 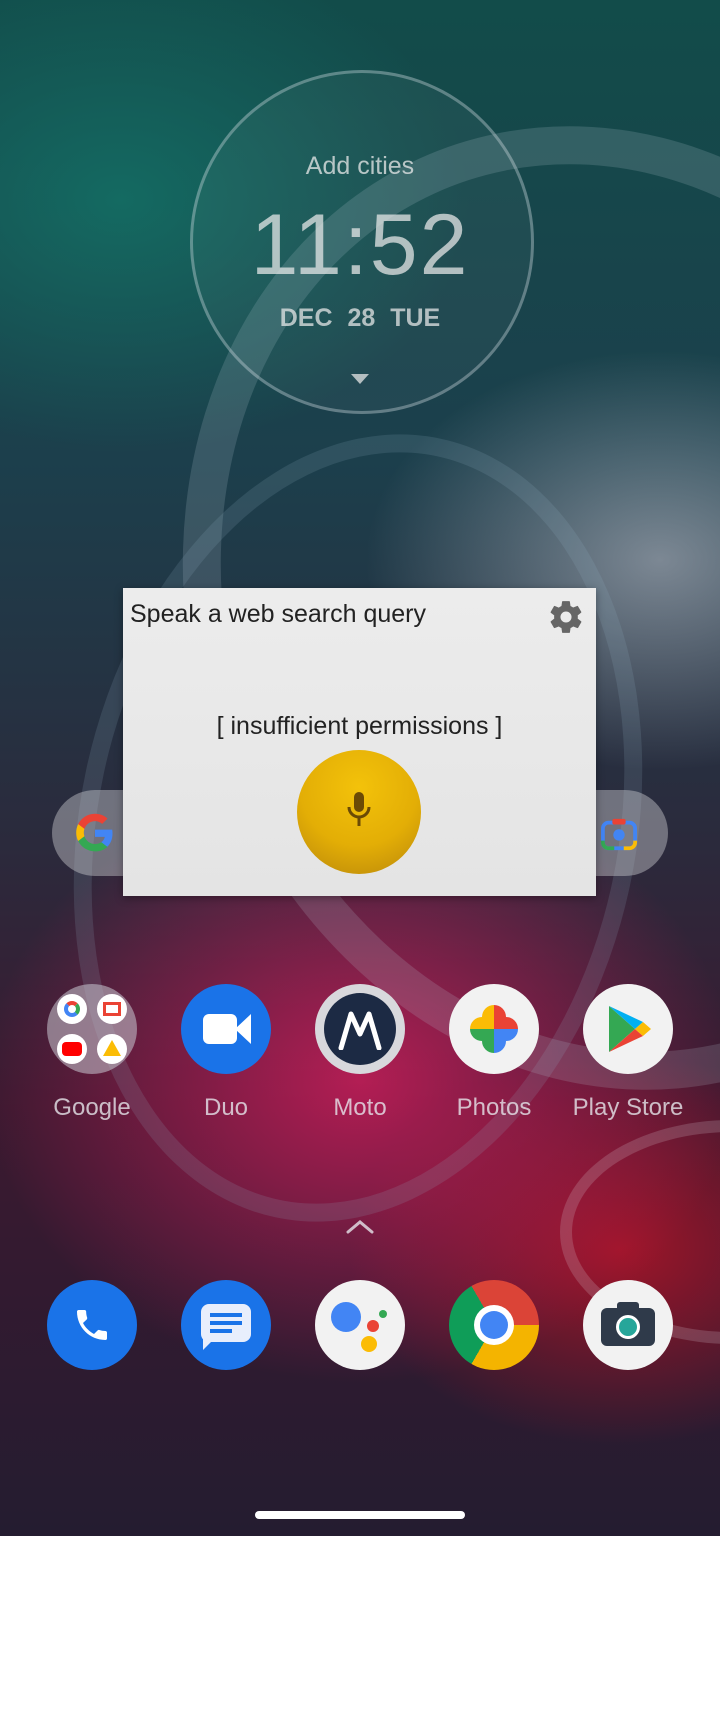 I want to click on dock-assistant, so click(x=360, y=1325).